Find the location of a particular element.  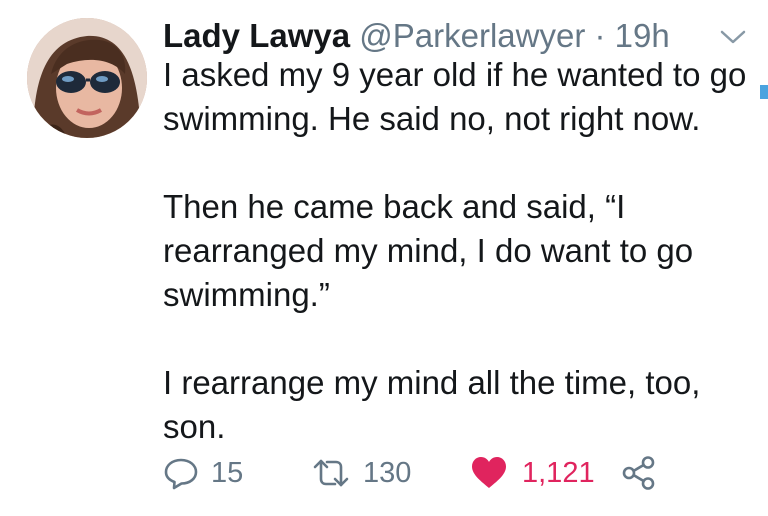

display-name: Lady Lawya is located at coordinates (256, 35).